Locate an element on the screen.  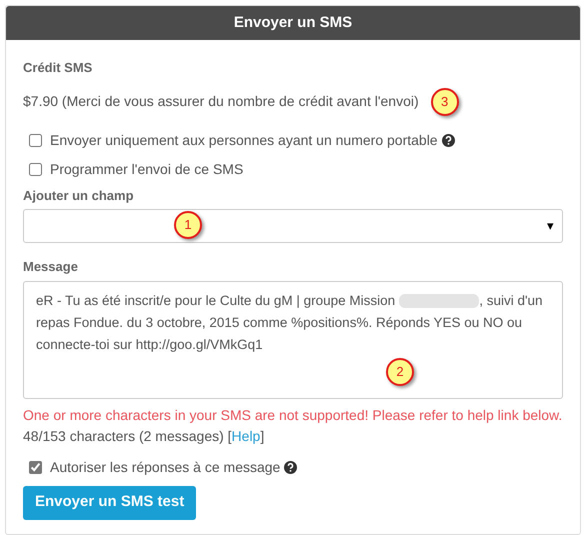
panel-title: Envoyer un SMS is located at coordinates (293, 22).